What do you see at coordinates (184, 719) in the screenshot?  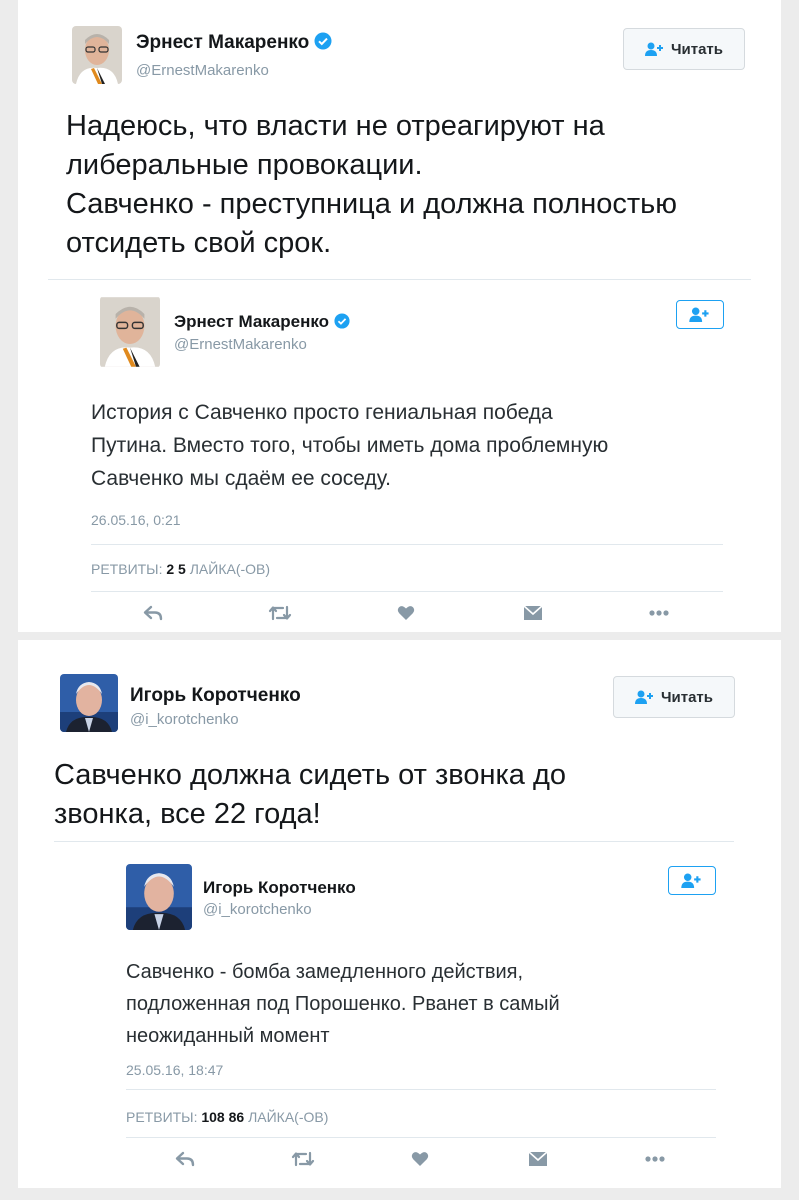 I see `author-handle: @i_korotchenko` at bounding box center [184, 719].